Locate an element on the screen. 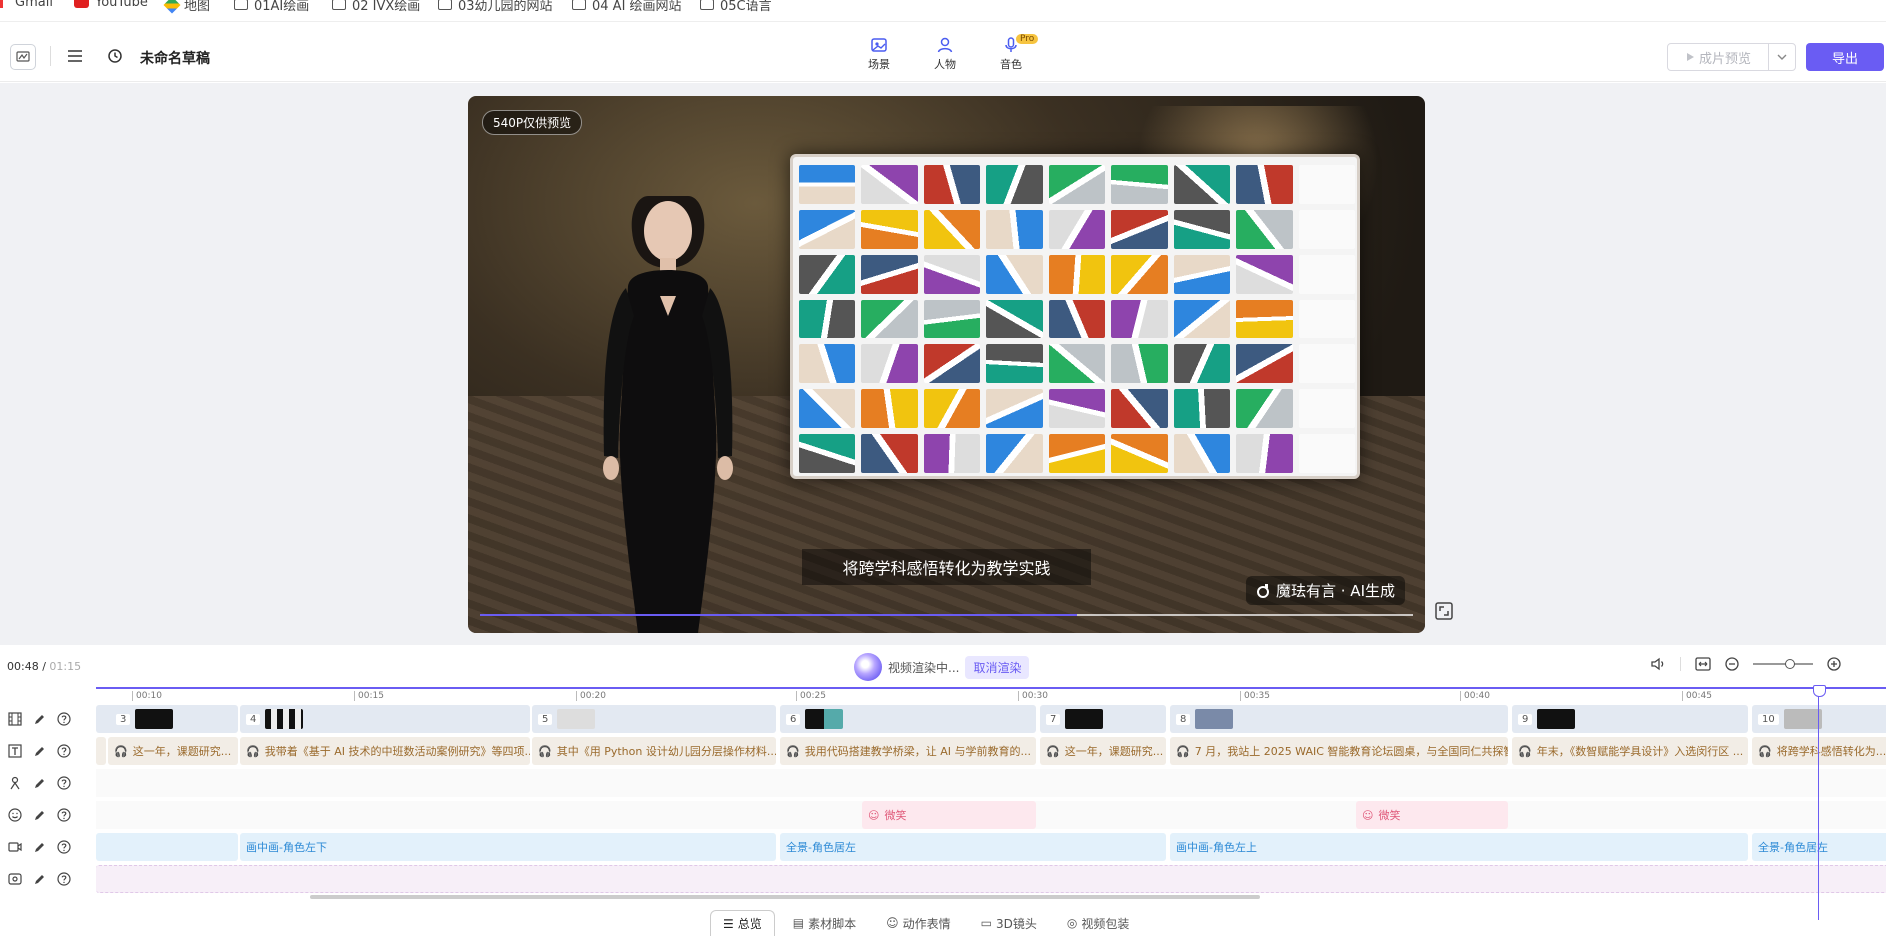  app-logo-icon is located at coordinates (23, 57).